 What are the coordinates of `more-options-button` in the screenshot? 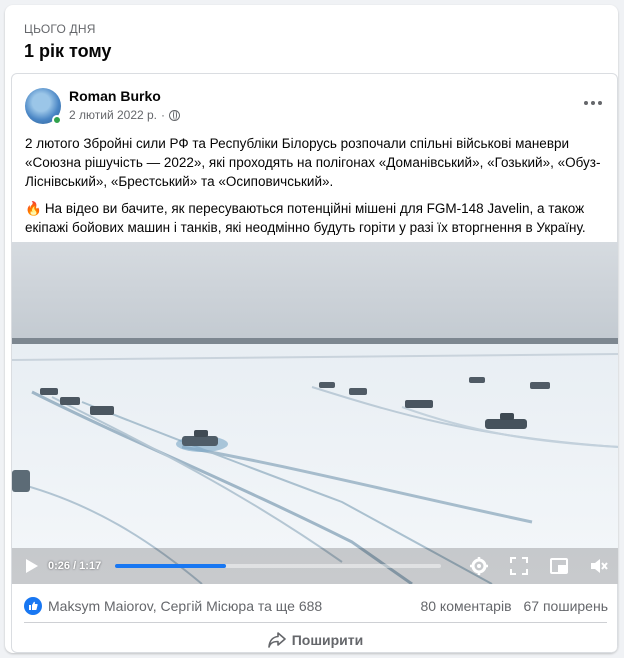 It's located at (593, 103).